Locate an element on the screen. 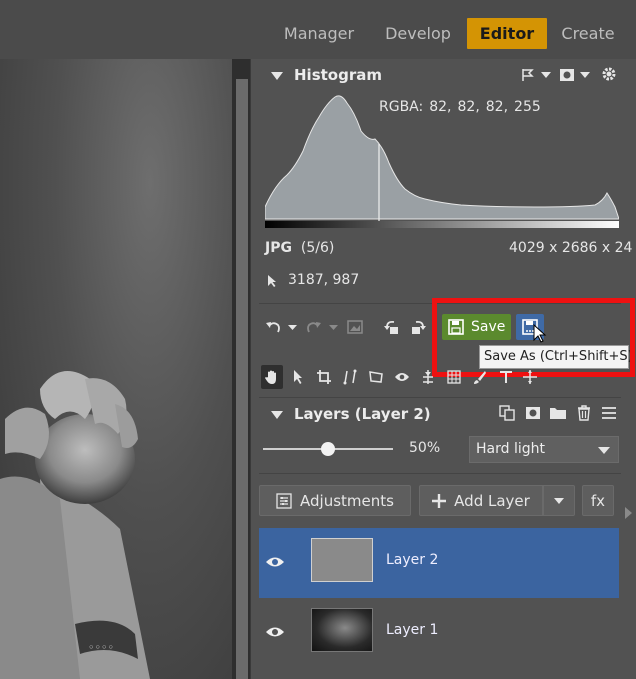 The image size is (636, 679). cursor-icon is located at coordinates (272, 281).